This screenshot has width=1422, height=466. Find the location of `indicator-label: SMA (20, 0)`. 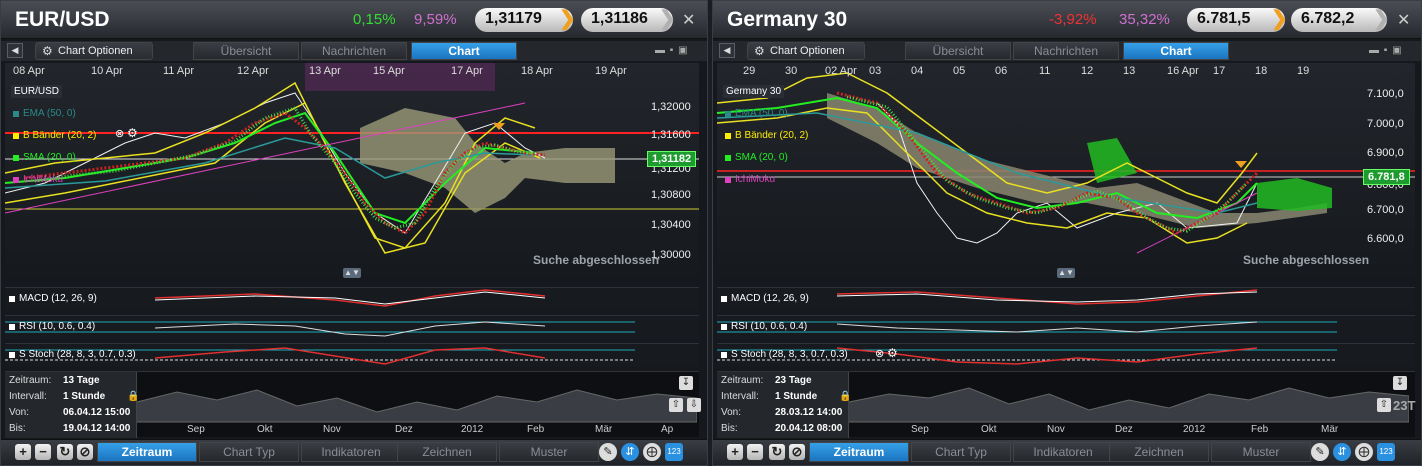

indicator-label: SMA (20, 0) is located at coordinates (49, 157).